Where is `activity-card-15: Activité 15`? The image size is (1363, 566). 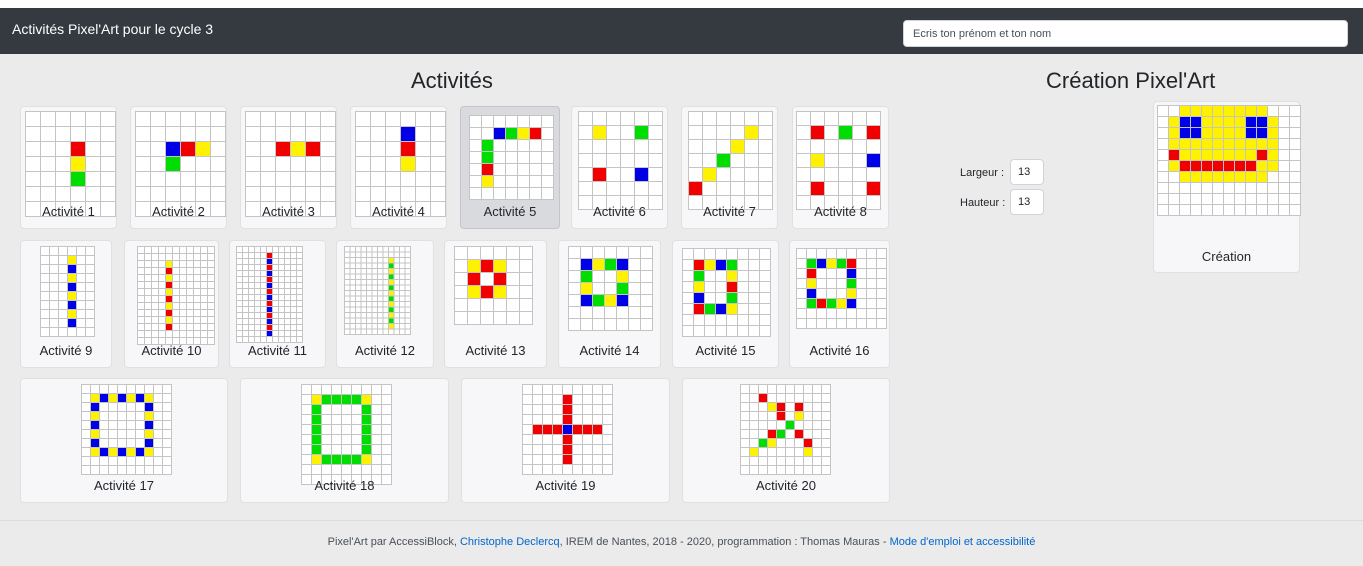
activity-card-15: Activité 15 is located at coordinates (725, 304).